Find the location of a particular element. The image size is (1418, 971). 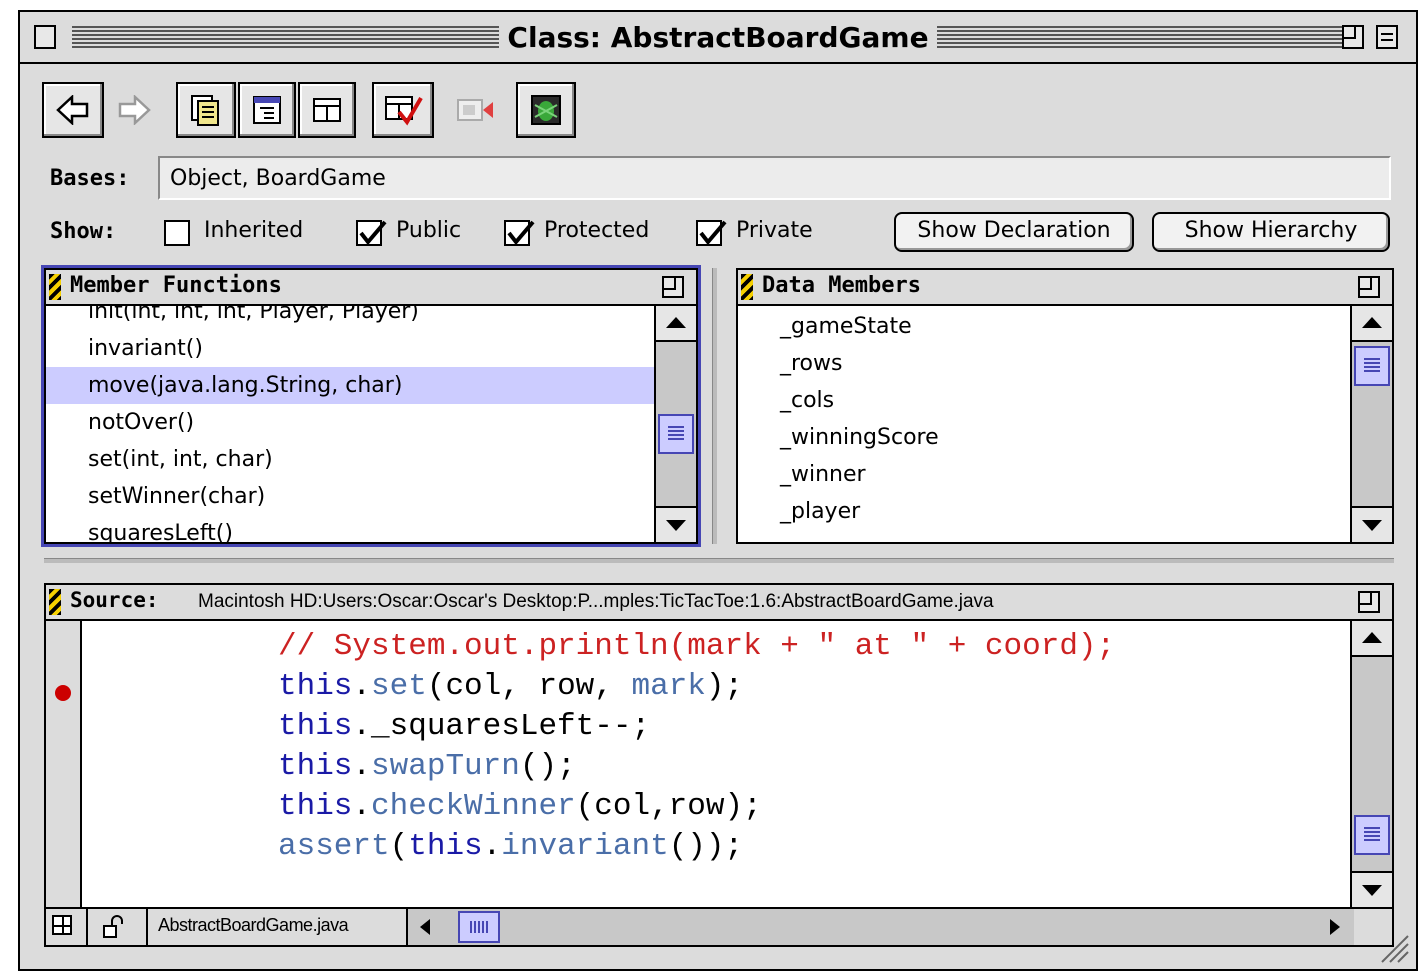

forward-button is located at coordinates (134, 110).